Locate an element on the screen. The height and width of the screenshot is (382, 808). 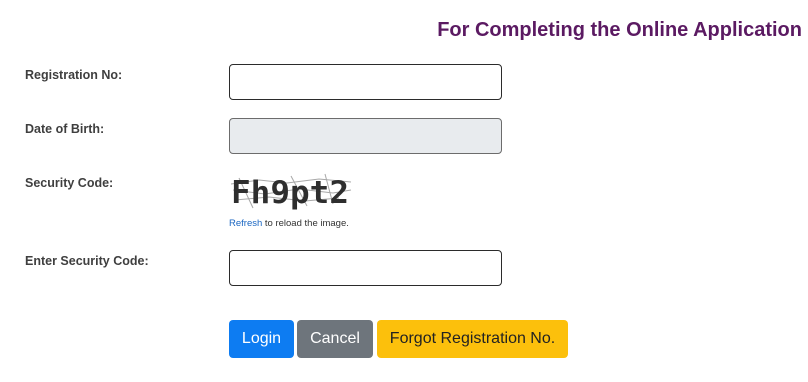
dob-label: Date of Birth: is located at coordinates (65, 129).